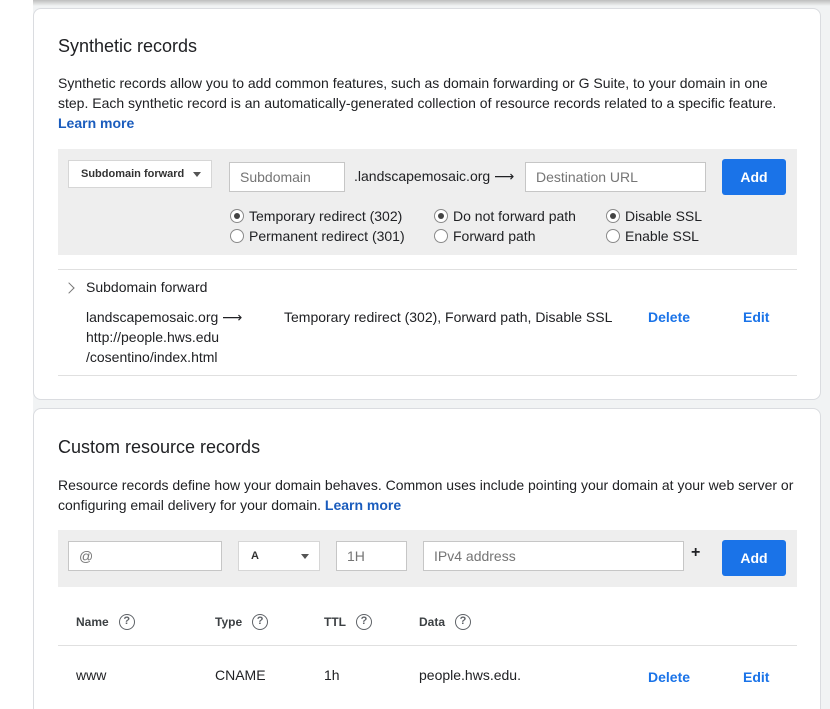 The height and width of the screenshot is (709, 830). What do you see at coordinates (363, 505) in the screenshot?
I see `custom-learn-more-link: Learn more` at bounding box center [363, 505].